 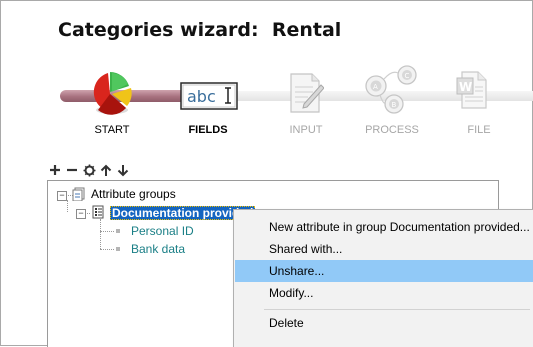 I want to click on process-circles-icon: A C B, so click(x=391, y=92).